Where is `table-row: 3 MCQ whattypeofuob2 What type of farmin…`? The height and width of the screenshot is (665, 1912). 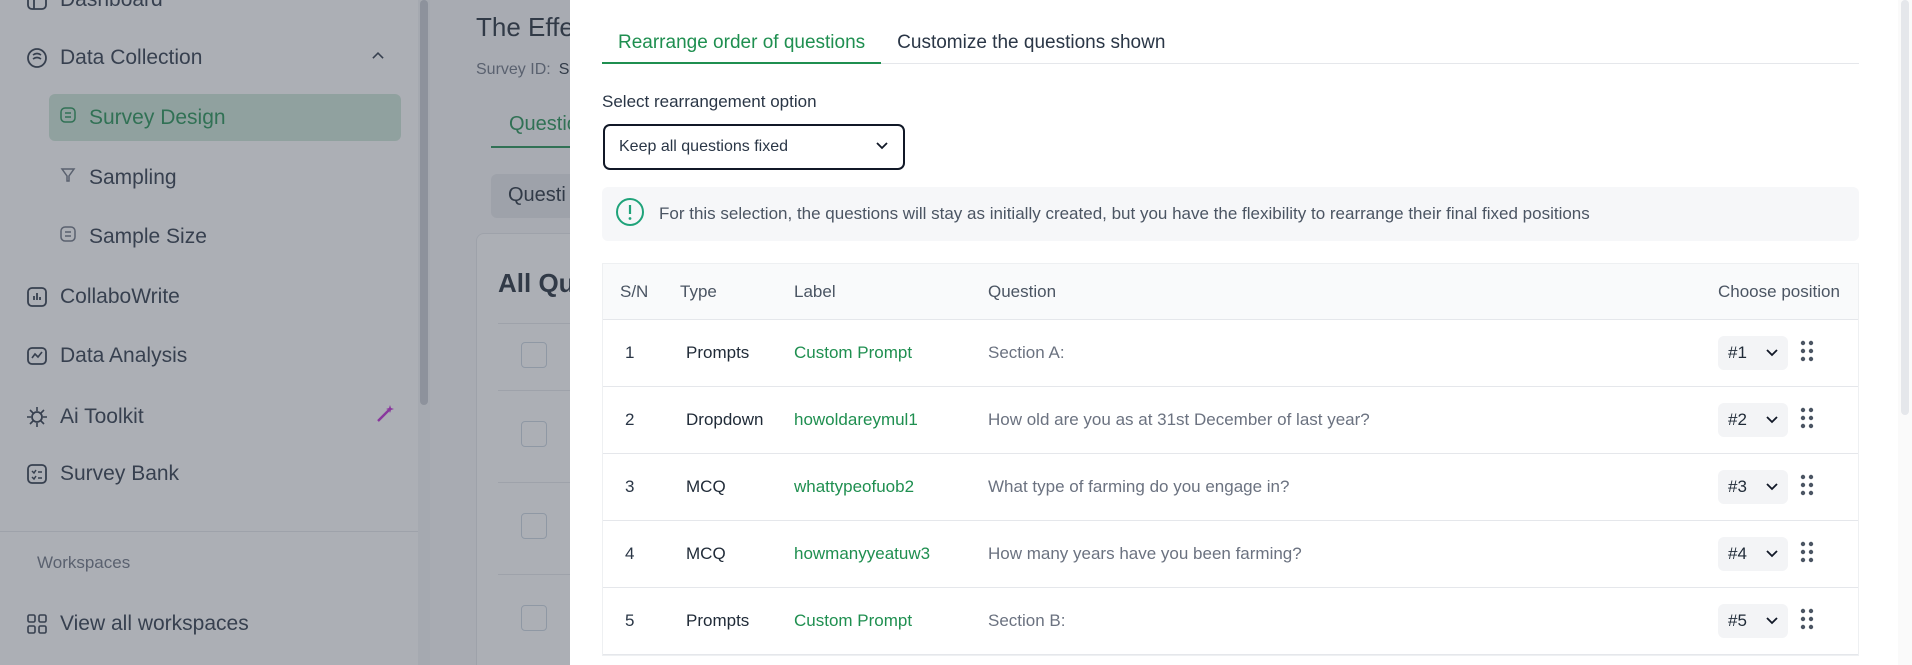 table-row: 3 MCQ whattypeofuob2 What type of farmin… is located at coordinates (1230, 487).